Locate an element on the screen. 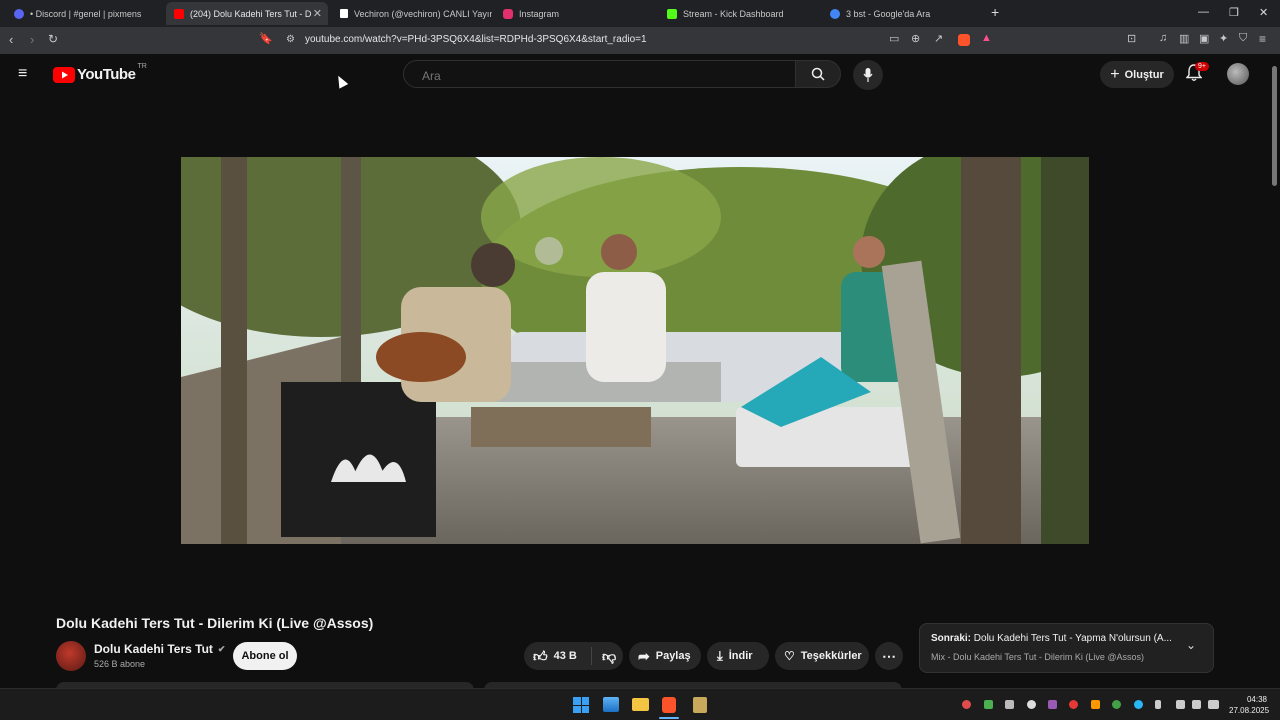  tray-app-icon is located at coordinates (966, 704).